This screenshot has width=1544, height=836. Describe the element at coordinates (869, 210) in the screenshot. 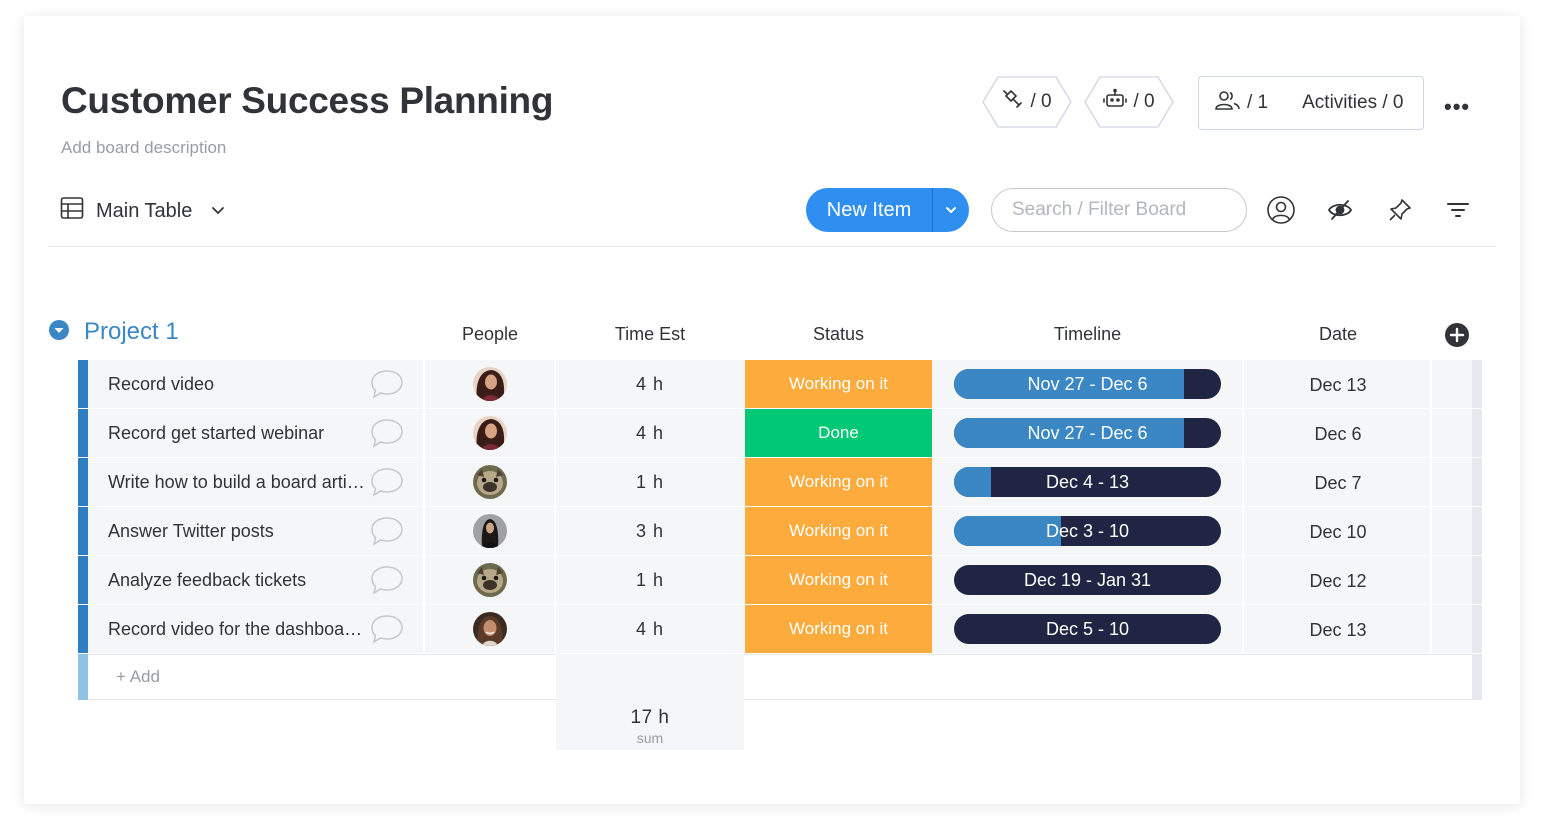

I see `new-item-button: New Item` at that location.